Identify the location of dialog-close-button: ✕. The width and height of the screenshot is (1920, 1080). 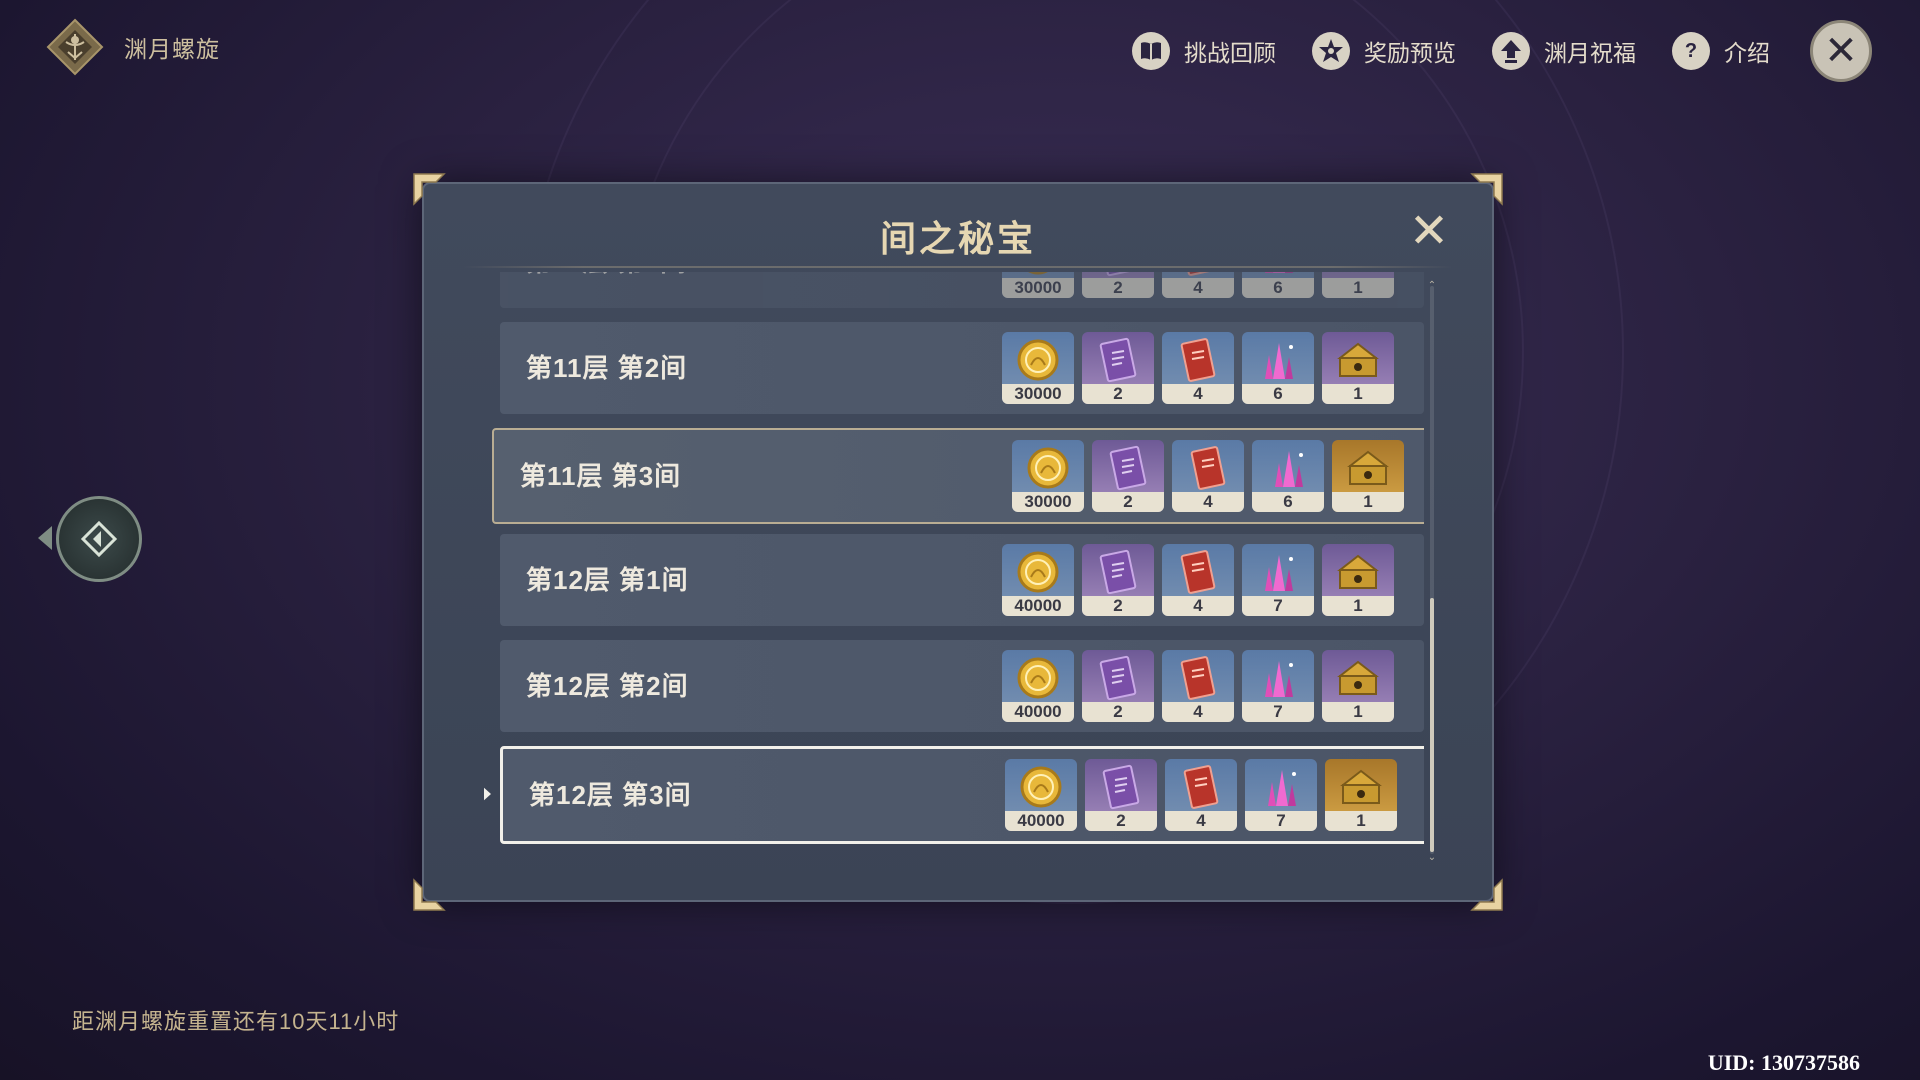
(1429, 232).